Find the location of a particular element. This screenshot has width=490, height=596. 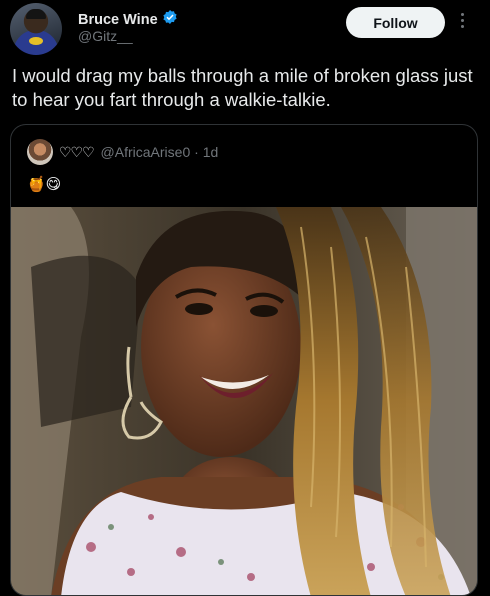

follow-button: Follow is located at coordinates (395, 22).